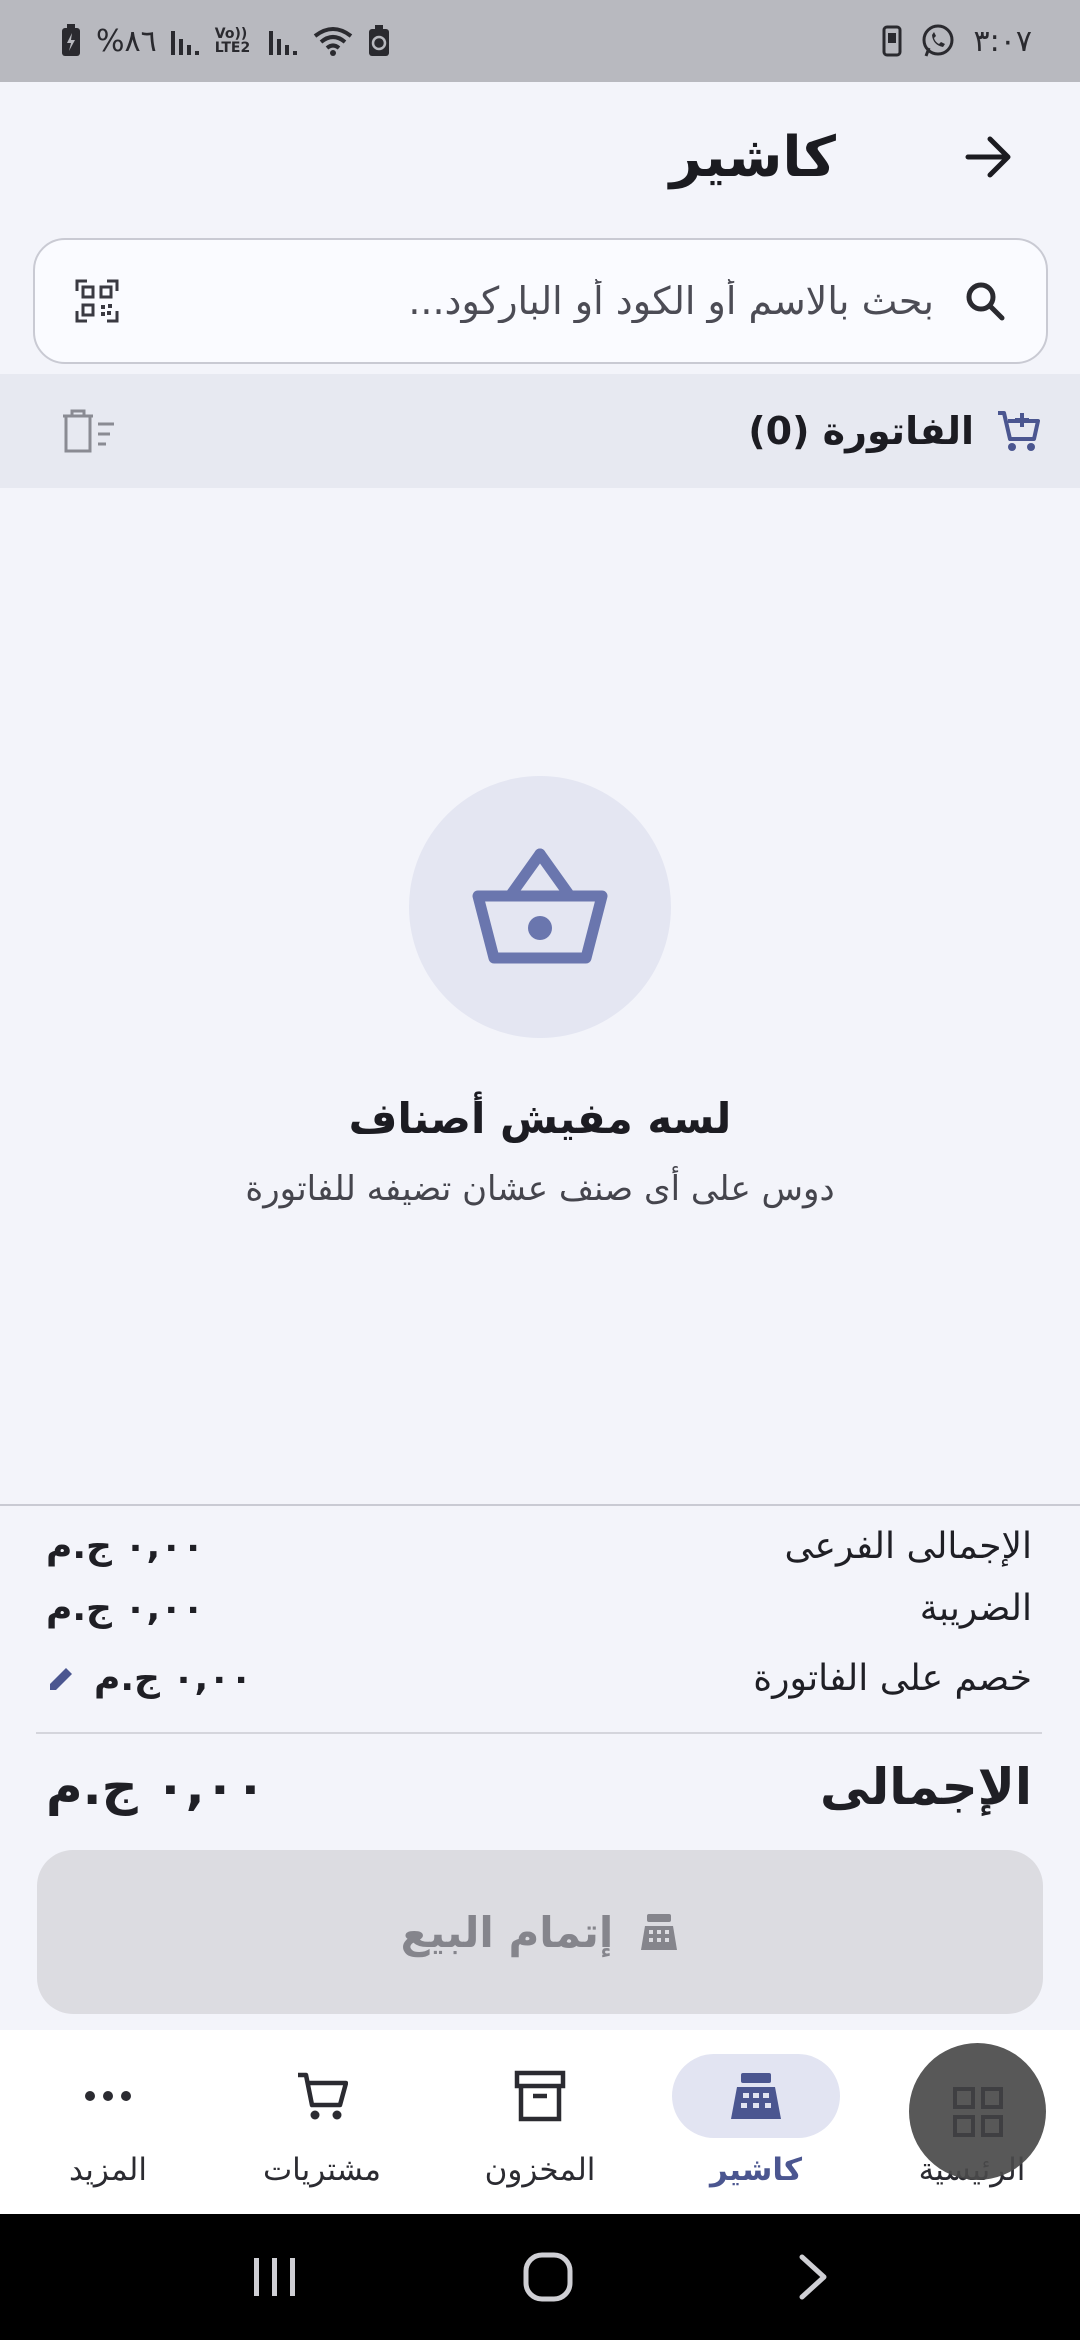 The image size is (1080, 2340). I want to click on basket-icon, so click(540, 907).